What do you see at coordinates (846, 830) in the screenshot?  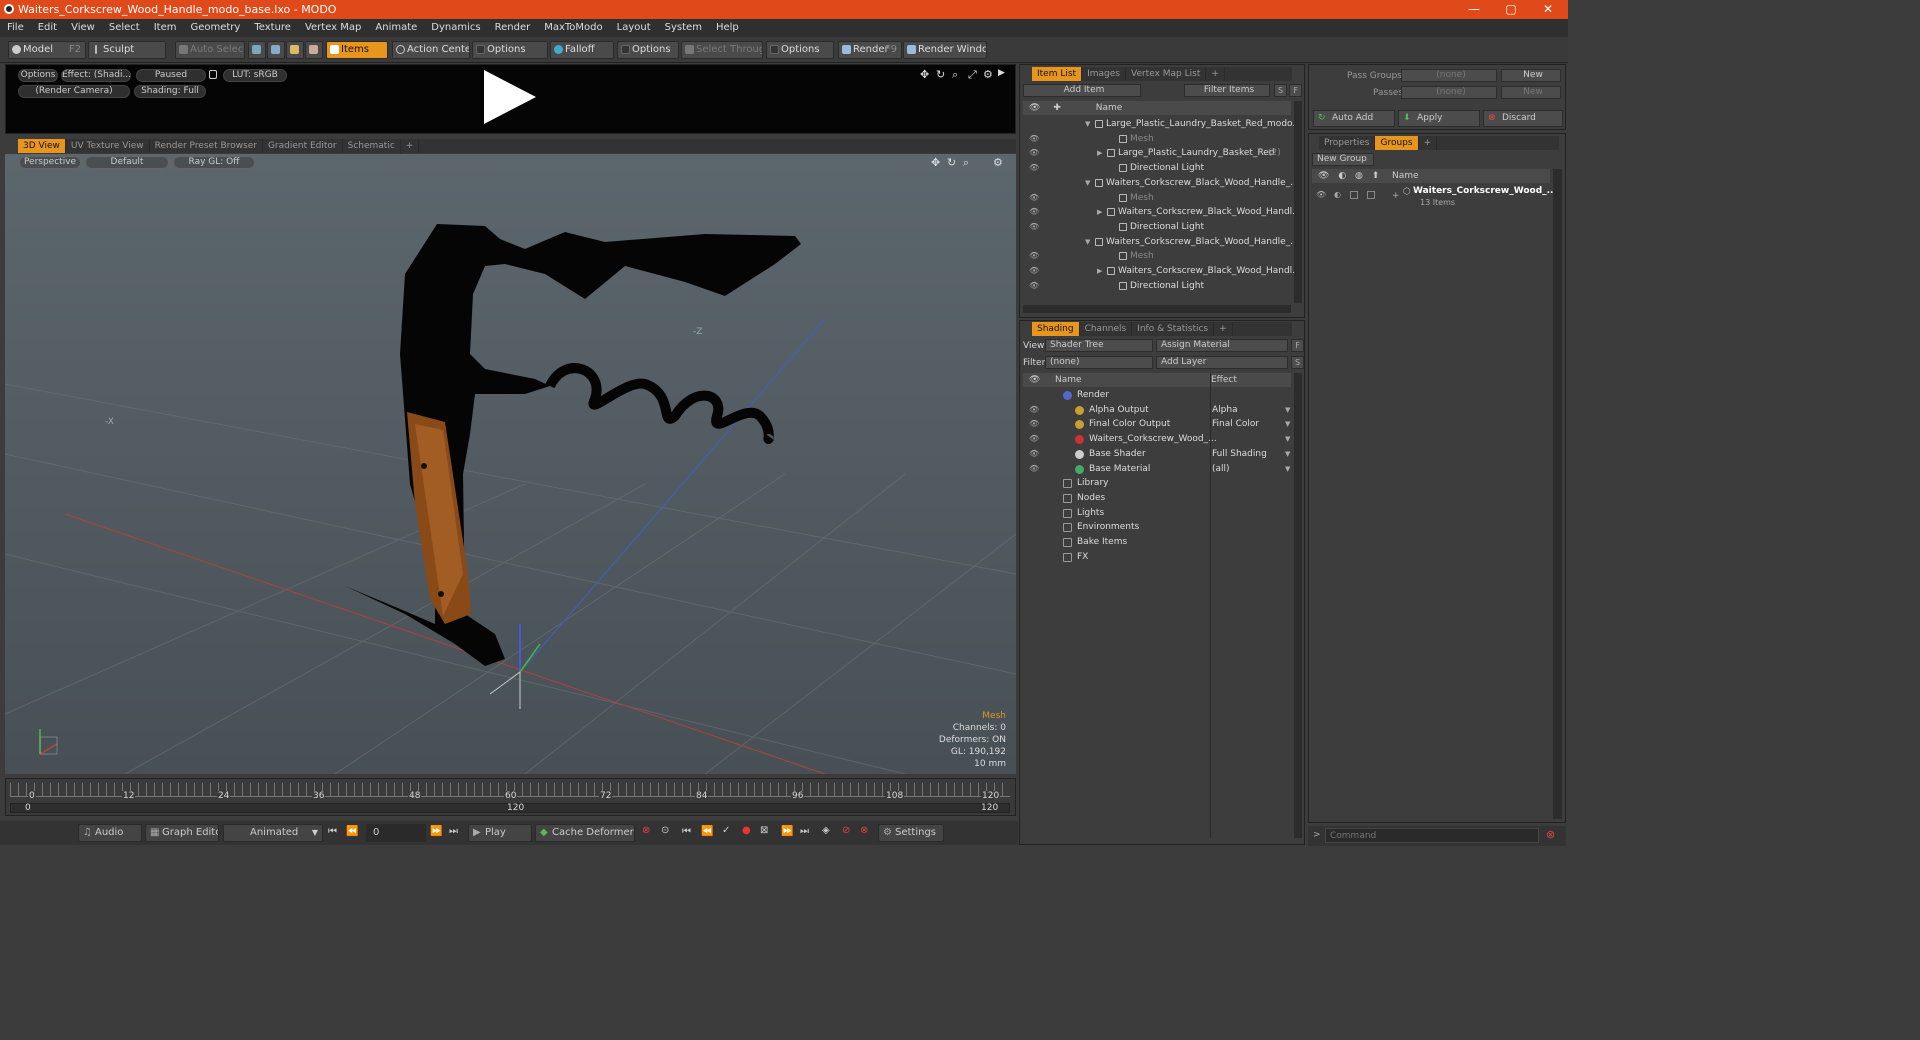 I see `key-filter-icon: ⊘` at bounding box center [846, 830].